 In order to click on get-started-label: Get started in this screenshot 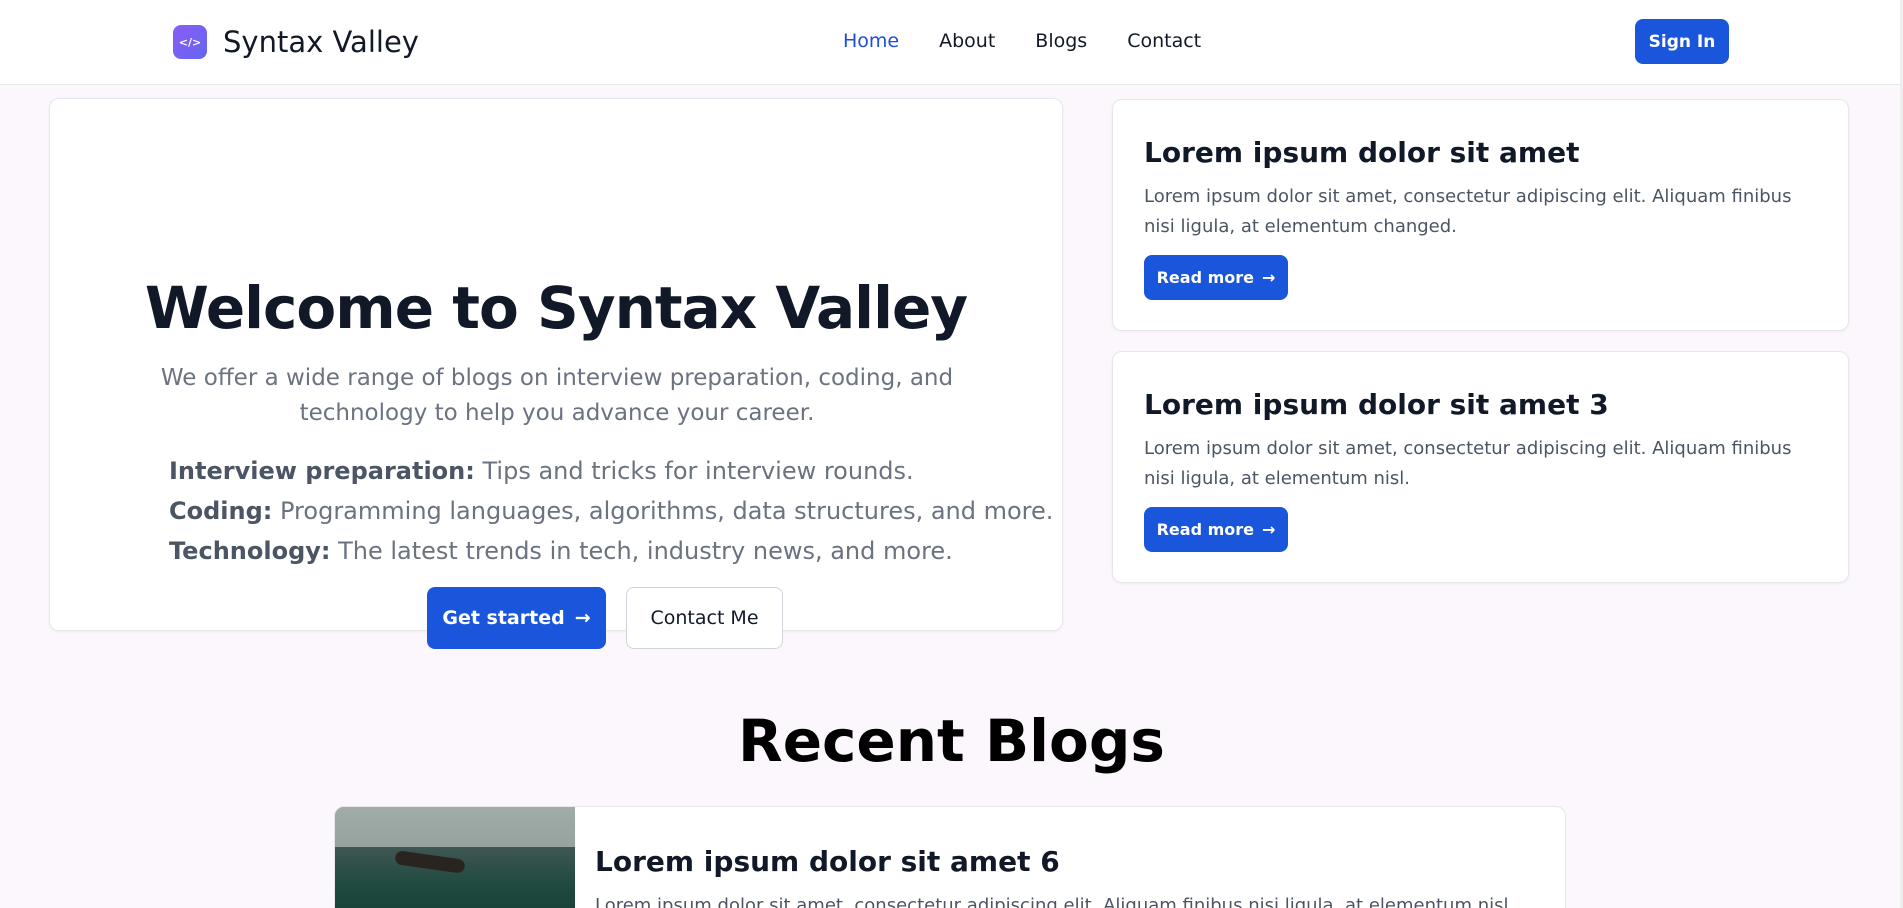, I will do `click(503, 618)`.